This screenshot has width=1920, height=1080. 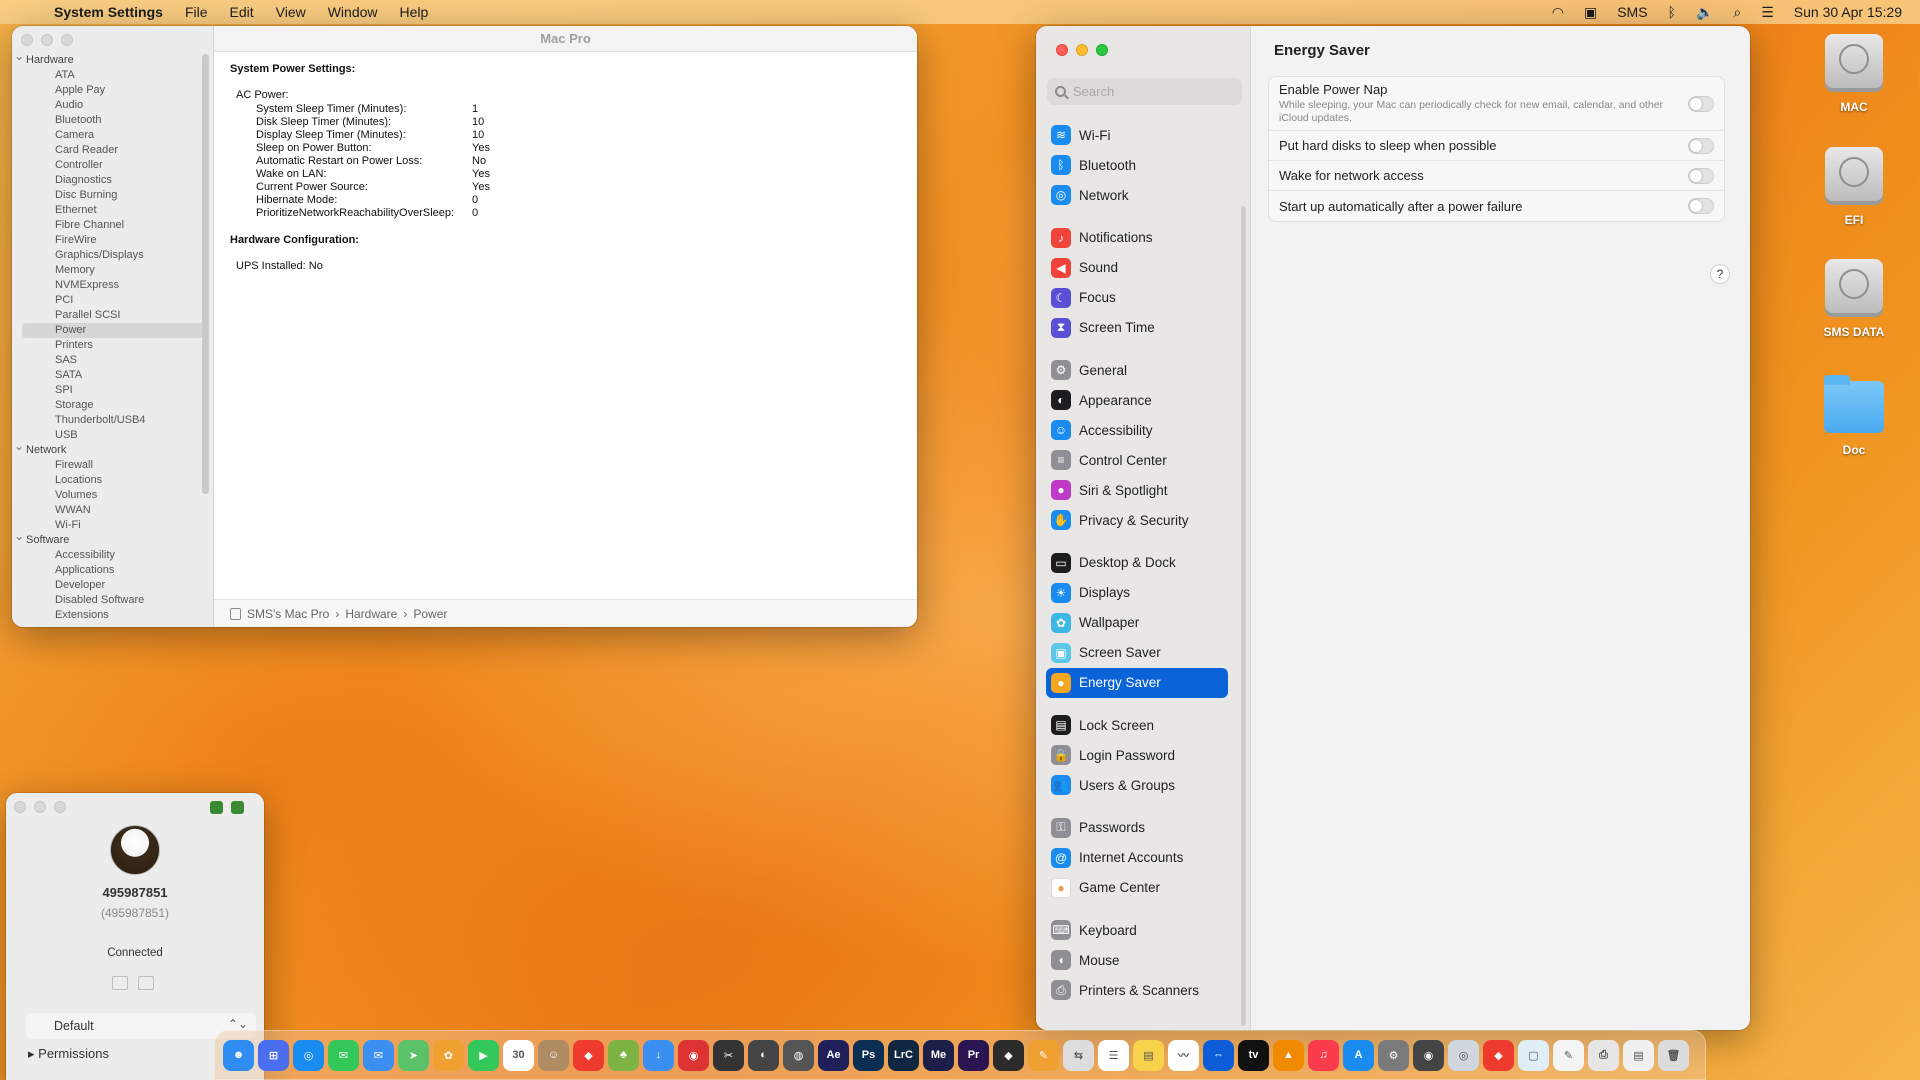 What do you see at coordinates (1137, 328) in the screenshot?
I see `sidebar-item-screen-time: ⧗ Screen Time` at bounding box center [1137, 328].